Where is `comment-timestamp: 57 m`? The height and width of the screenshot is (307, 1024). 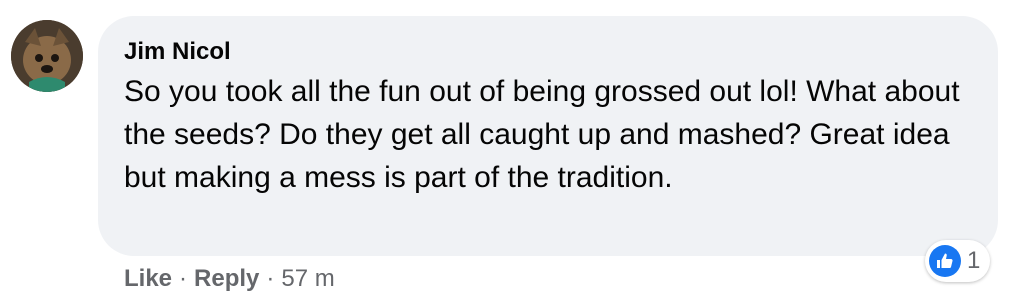 comment-timestamp: 57 m is located at coordinates (307, 279).